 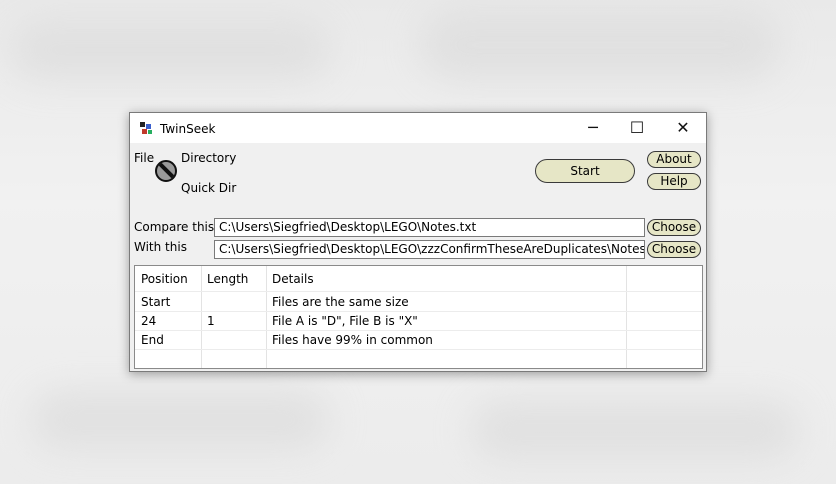 What do you see at coordinates (593, 128) in the screenshot?
I see `minimize-button: ─` at bounding box center [593, 128].